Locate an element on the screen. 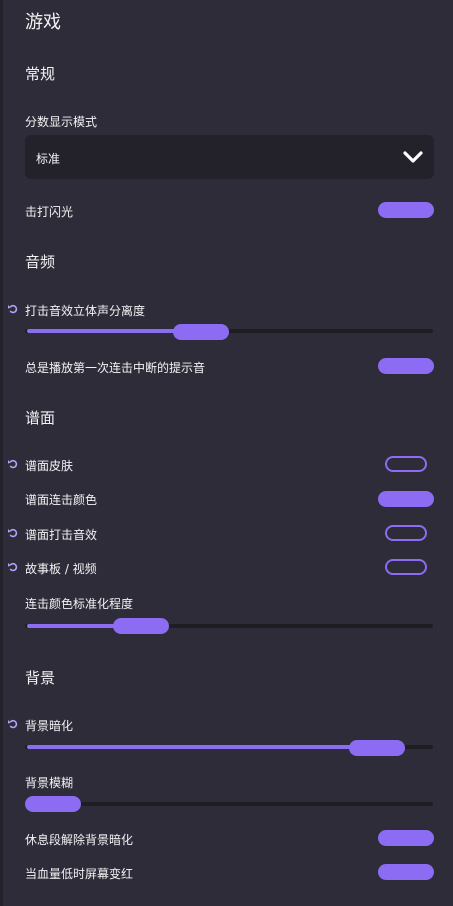  section-background-title: 背景 is located at coordinates (40, 678).